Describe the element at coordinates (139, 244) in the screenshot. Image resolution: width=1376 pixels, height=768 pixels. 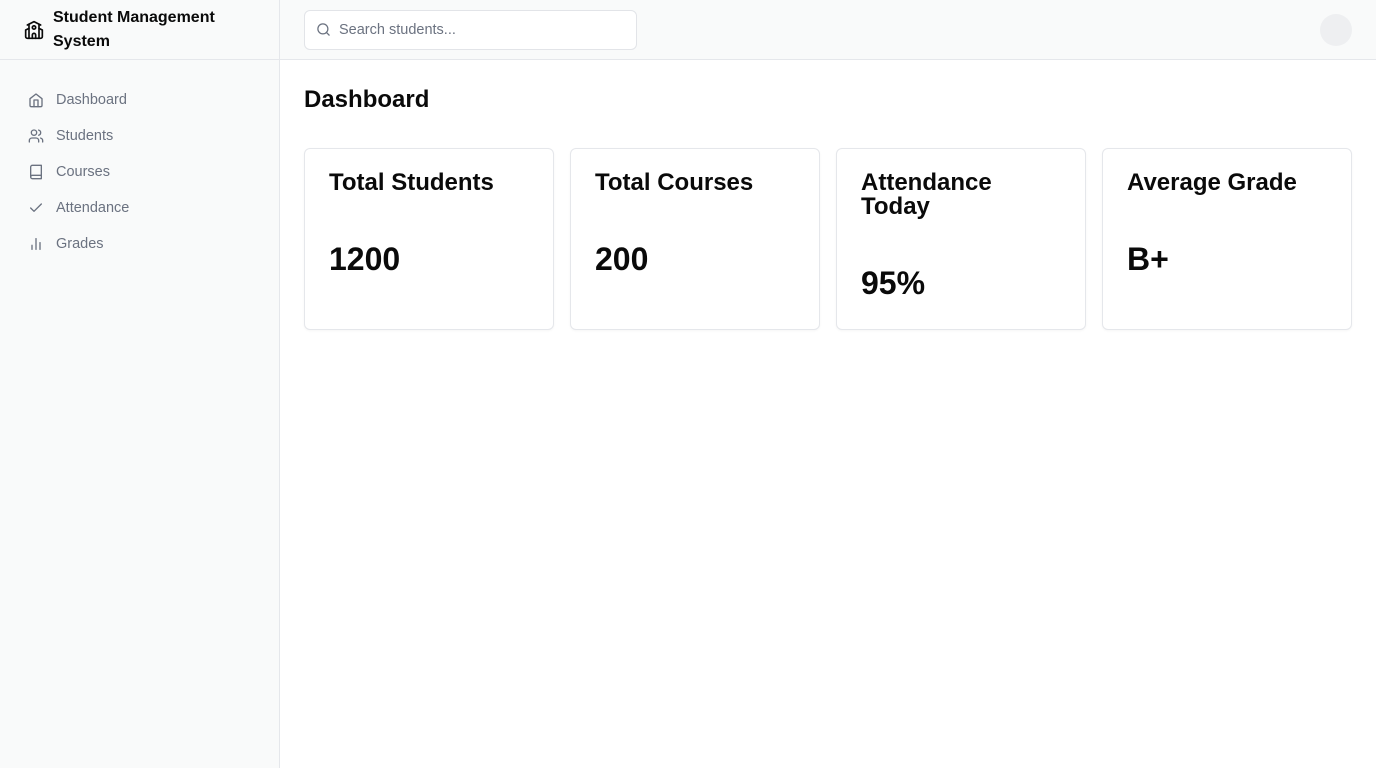
I see `sidebar-item-grades: Grades` at that location.